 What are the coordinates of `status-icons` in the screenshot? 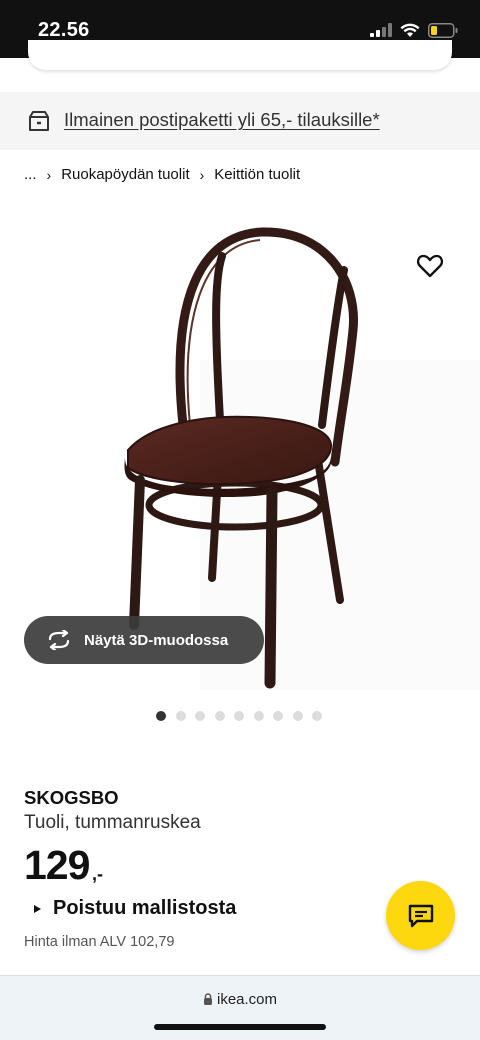 It's located at (414, 30).